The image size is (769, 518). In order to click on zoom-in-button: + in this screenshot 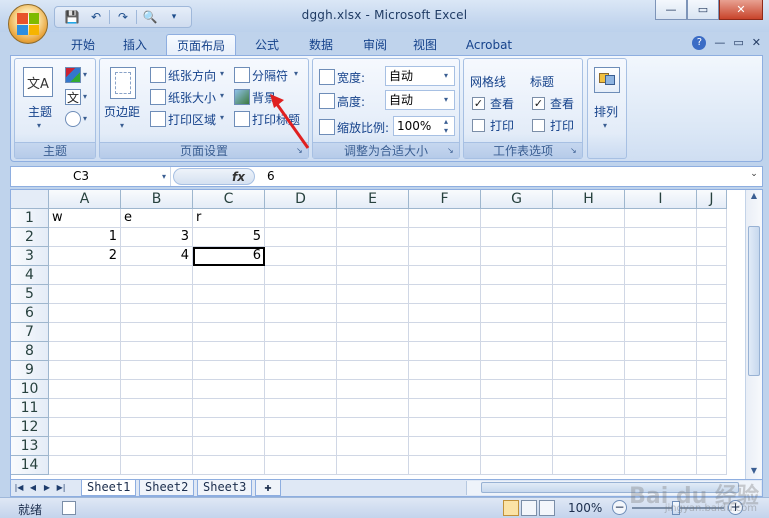, I will do `click(735, 507)`.